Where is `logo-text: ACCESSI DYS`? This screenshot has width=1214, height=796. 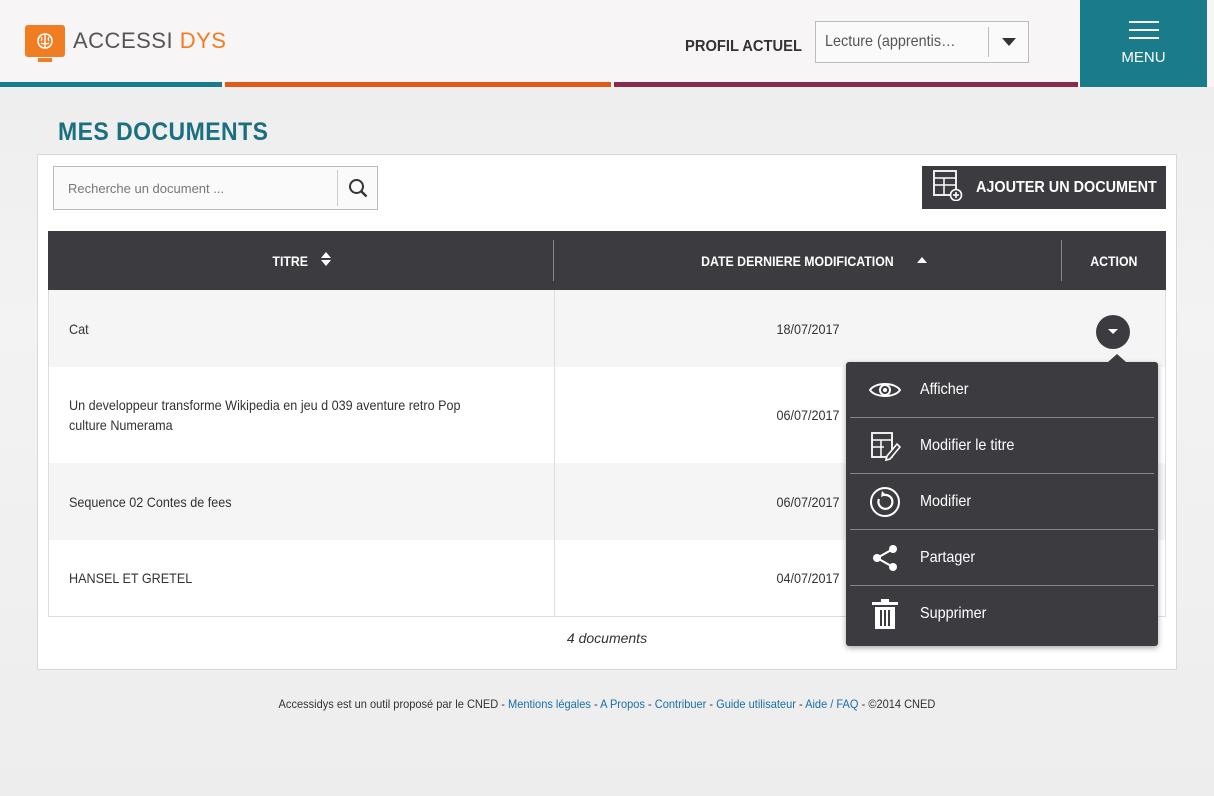
logo-text: ACCESSI DYS is located at coordinates (150, 40).